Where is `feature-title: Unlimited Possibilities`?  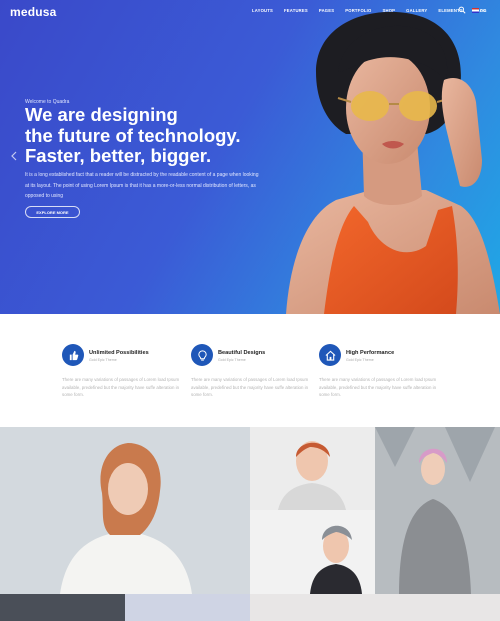 feature-title: Unlimited Possibilities is located at coordinates (119, 353).